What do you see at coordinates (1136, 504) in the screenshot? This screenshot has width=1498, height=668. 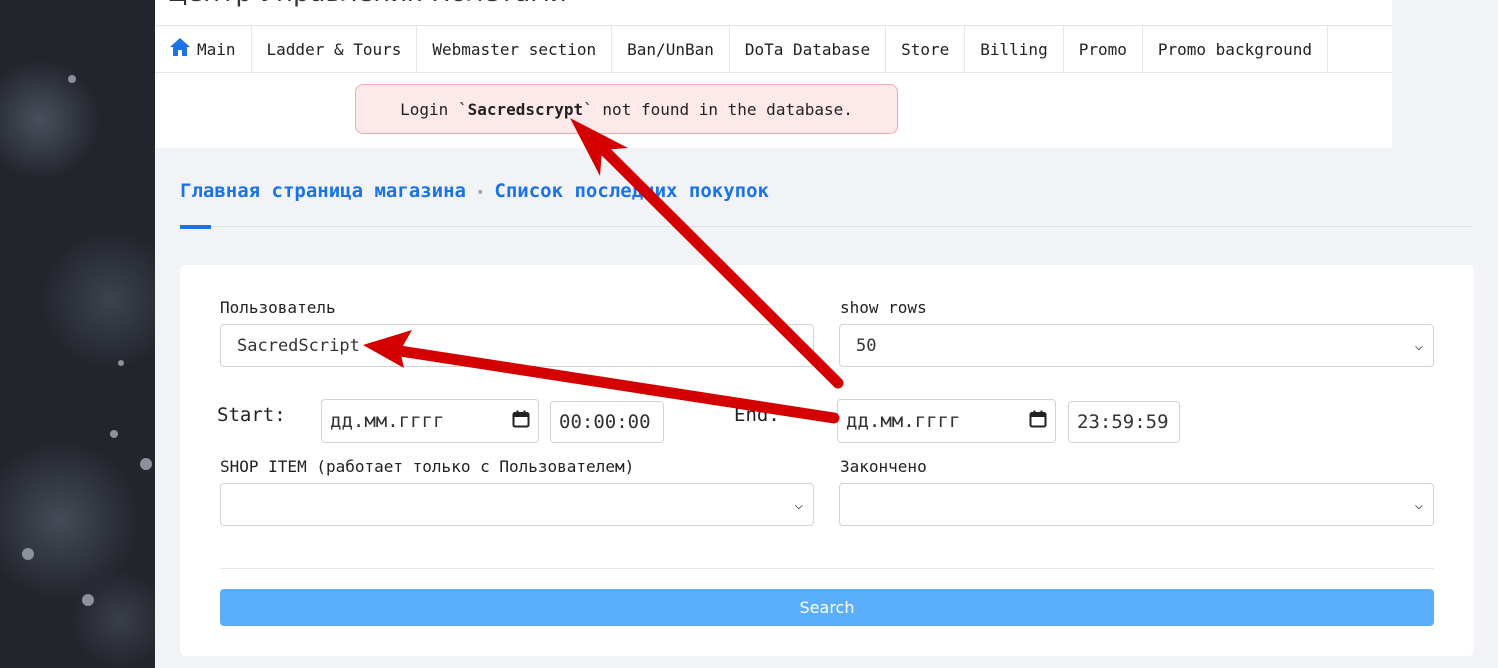 I see `finished-select: ⌵` at bounding box center [1136, 504].